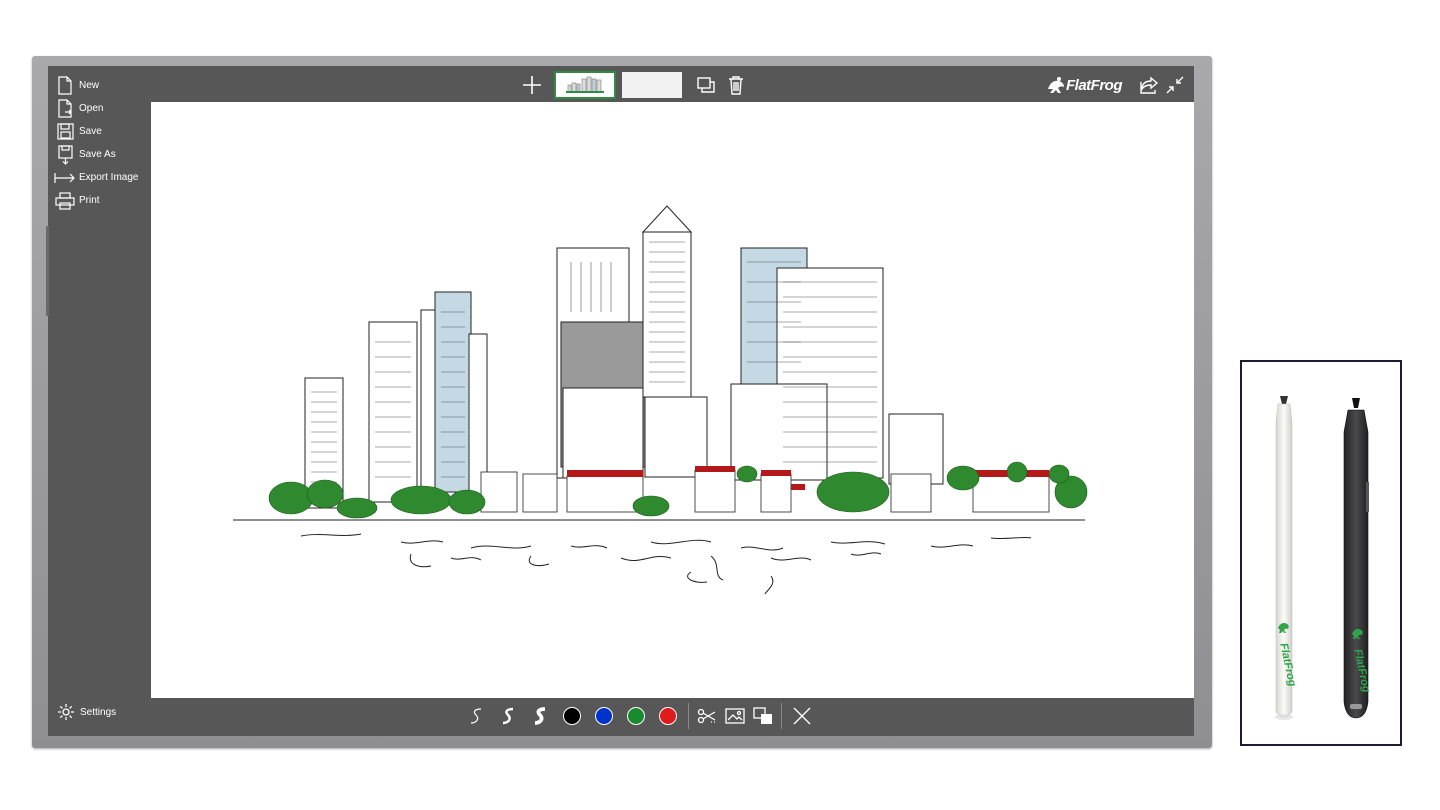  Describe the element at coordinates (1149, 85) in the screenshot. I see `share-icon` at that location.